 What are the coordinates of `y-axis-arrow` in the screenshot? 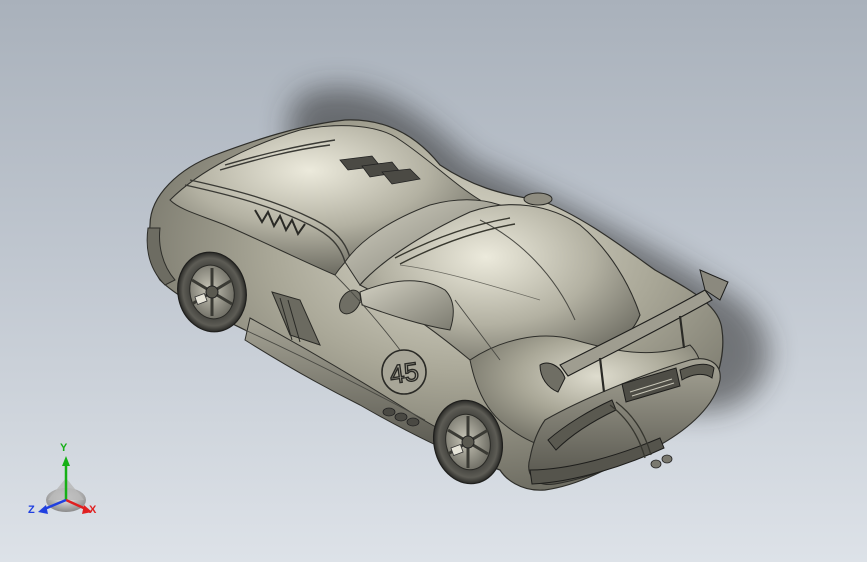 It's located at (66, 461).